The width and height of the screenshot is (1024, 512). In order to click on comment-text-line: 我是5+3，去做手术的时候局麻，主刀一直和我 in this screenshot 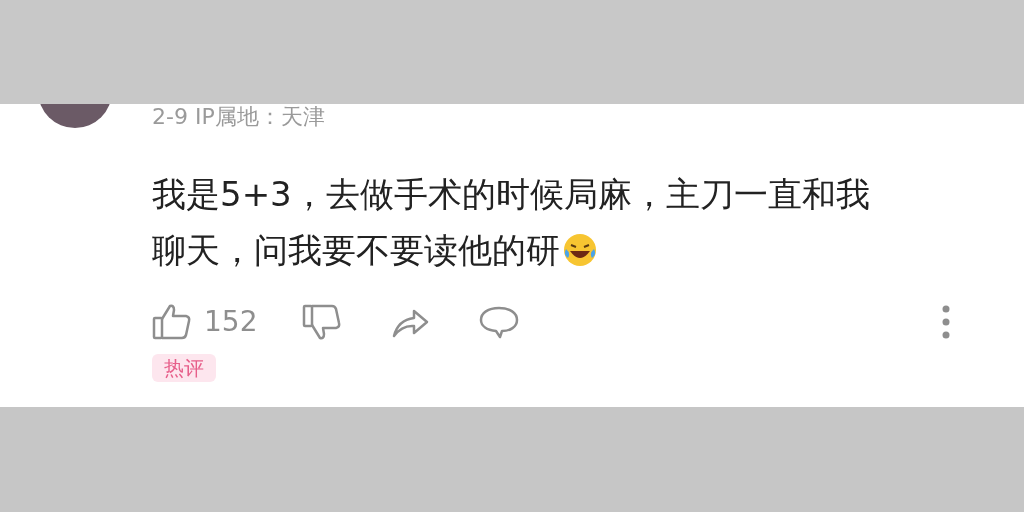, I will do `click(511, 194)`.